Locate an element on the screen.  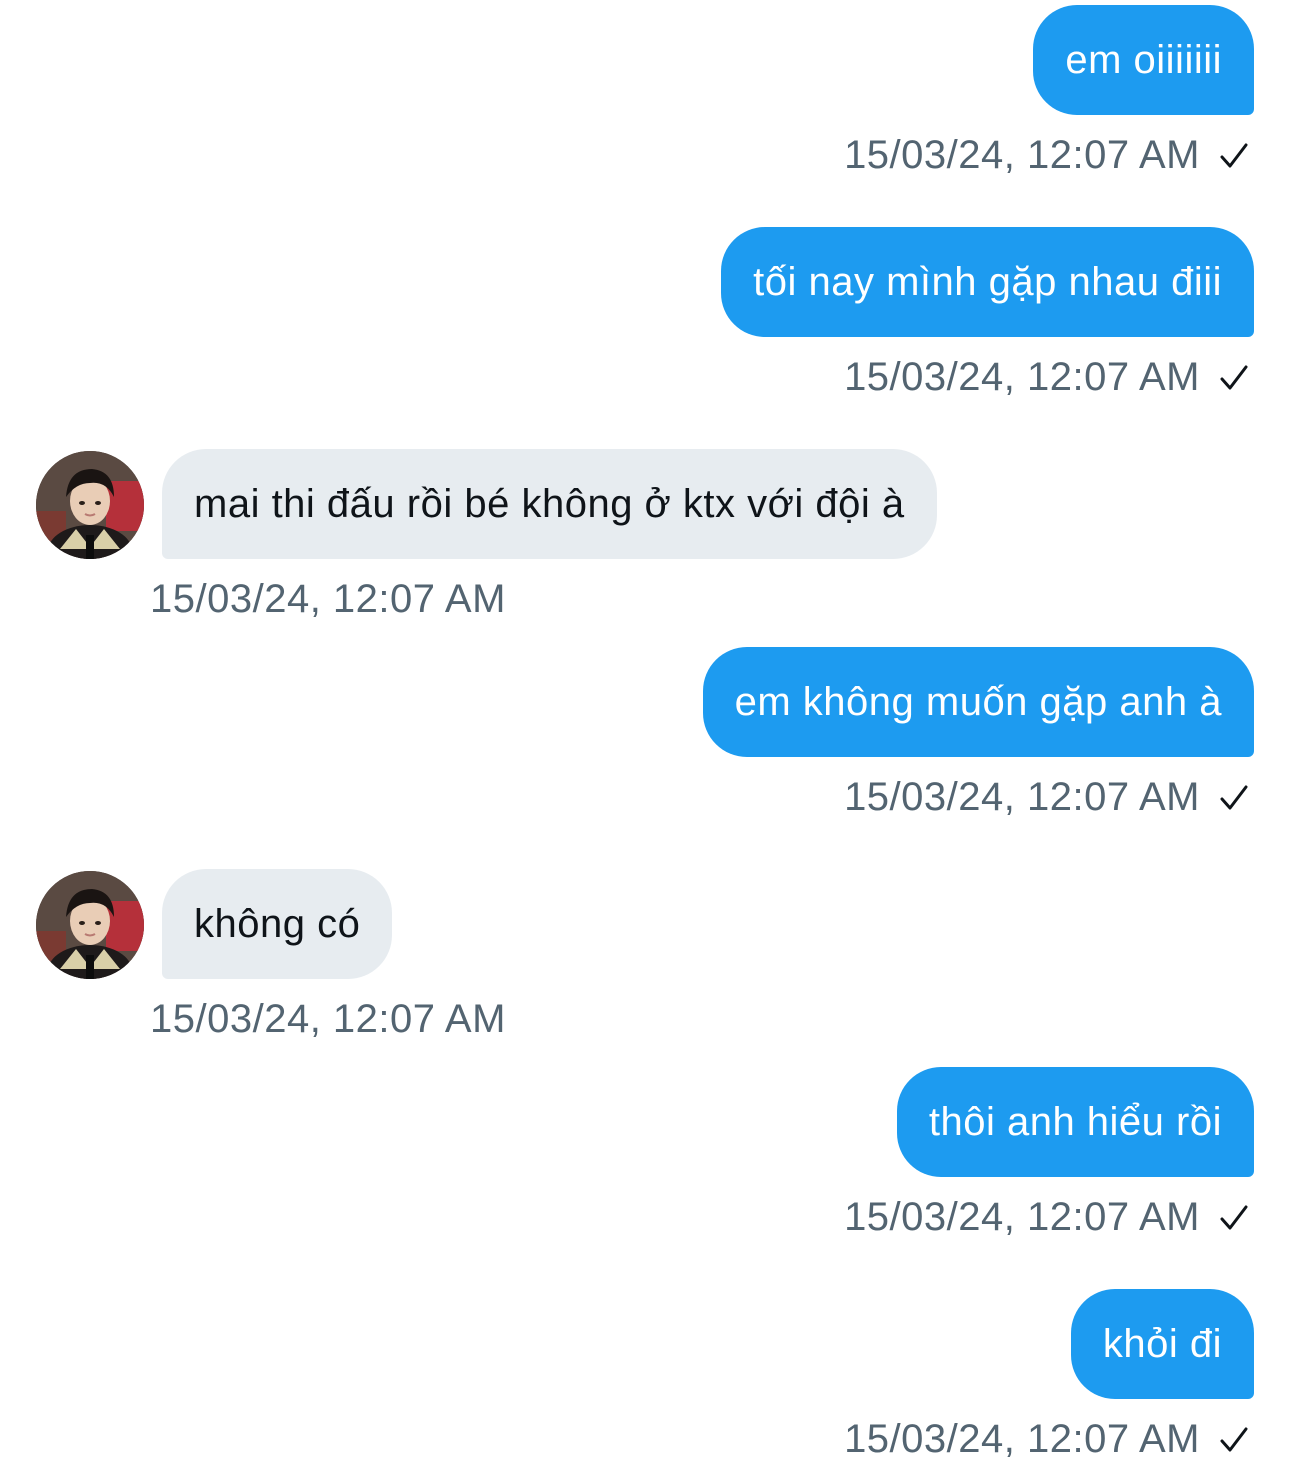
message-bubble: tối nay mình gặp nhau điii is located at coordinates (987, 282).